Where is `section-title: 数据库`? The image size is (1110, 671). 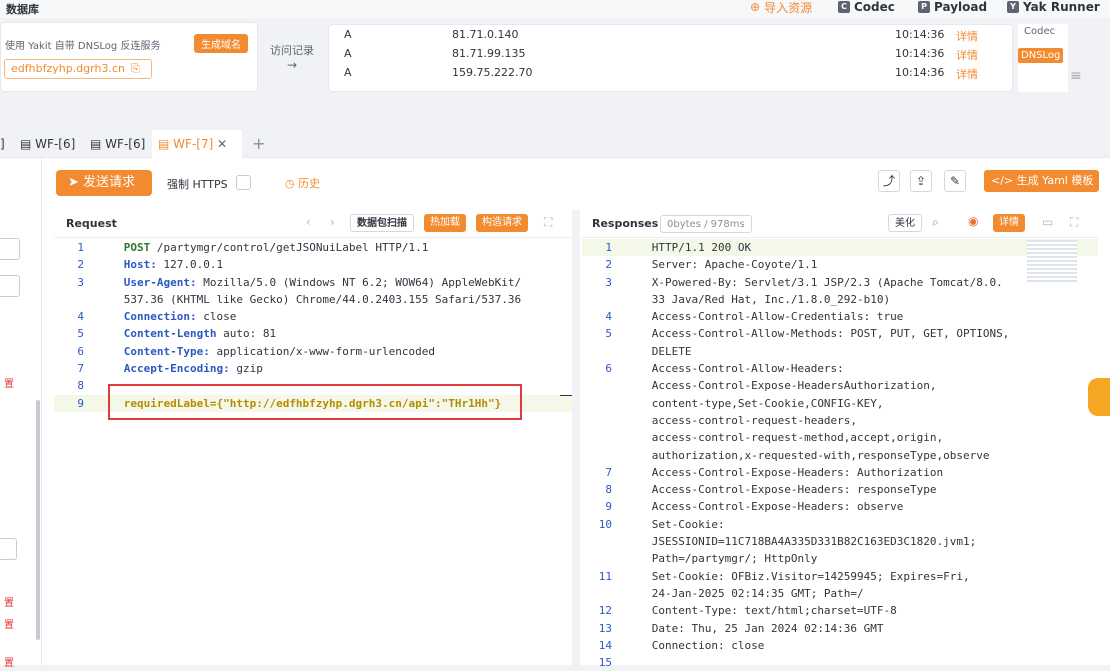 section-title: 数据库 is located at coordinates (22, 9).